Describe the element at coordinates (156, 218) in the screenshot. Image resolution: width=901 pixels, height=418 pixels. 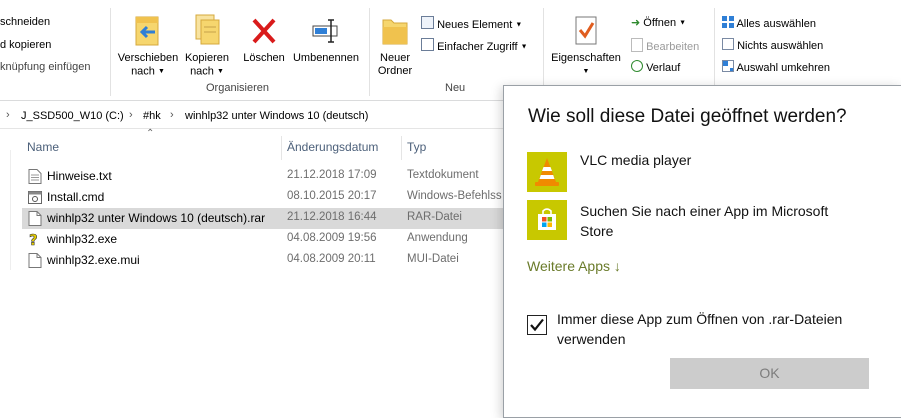
I see `file-name: winhlp32 unter Windows 10 (deutsch).rar` at that location.